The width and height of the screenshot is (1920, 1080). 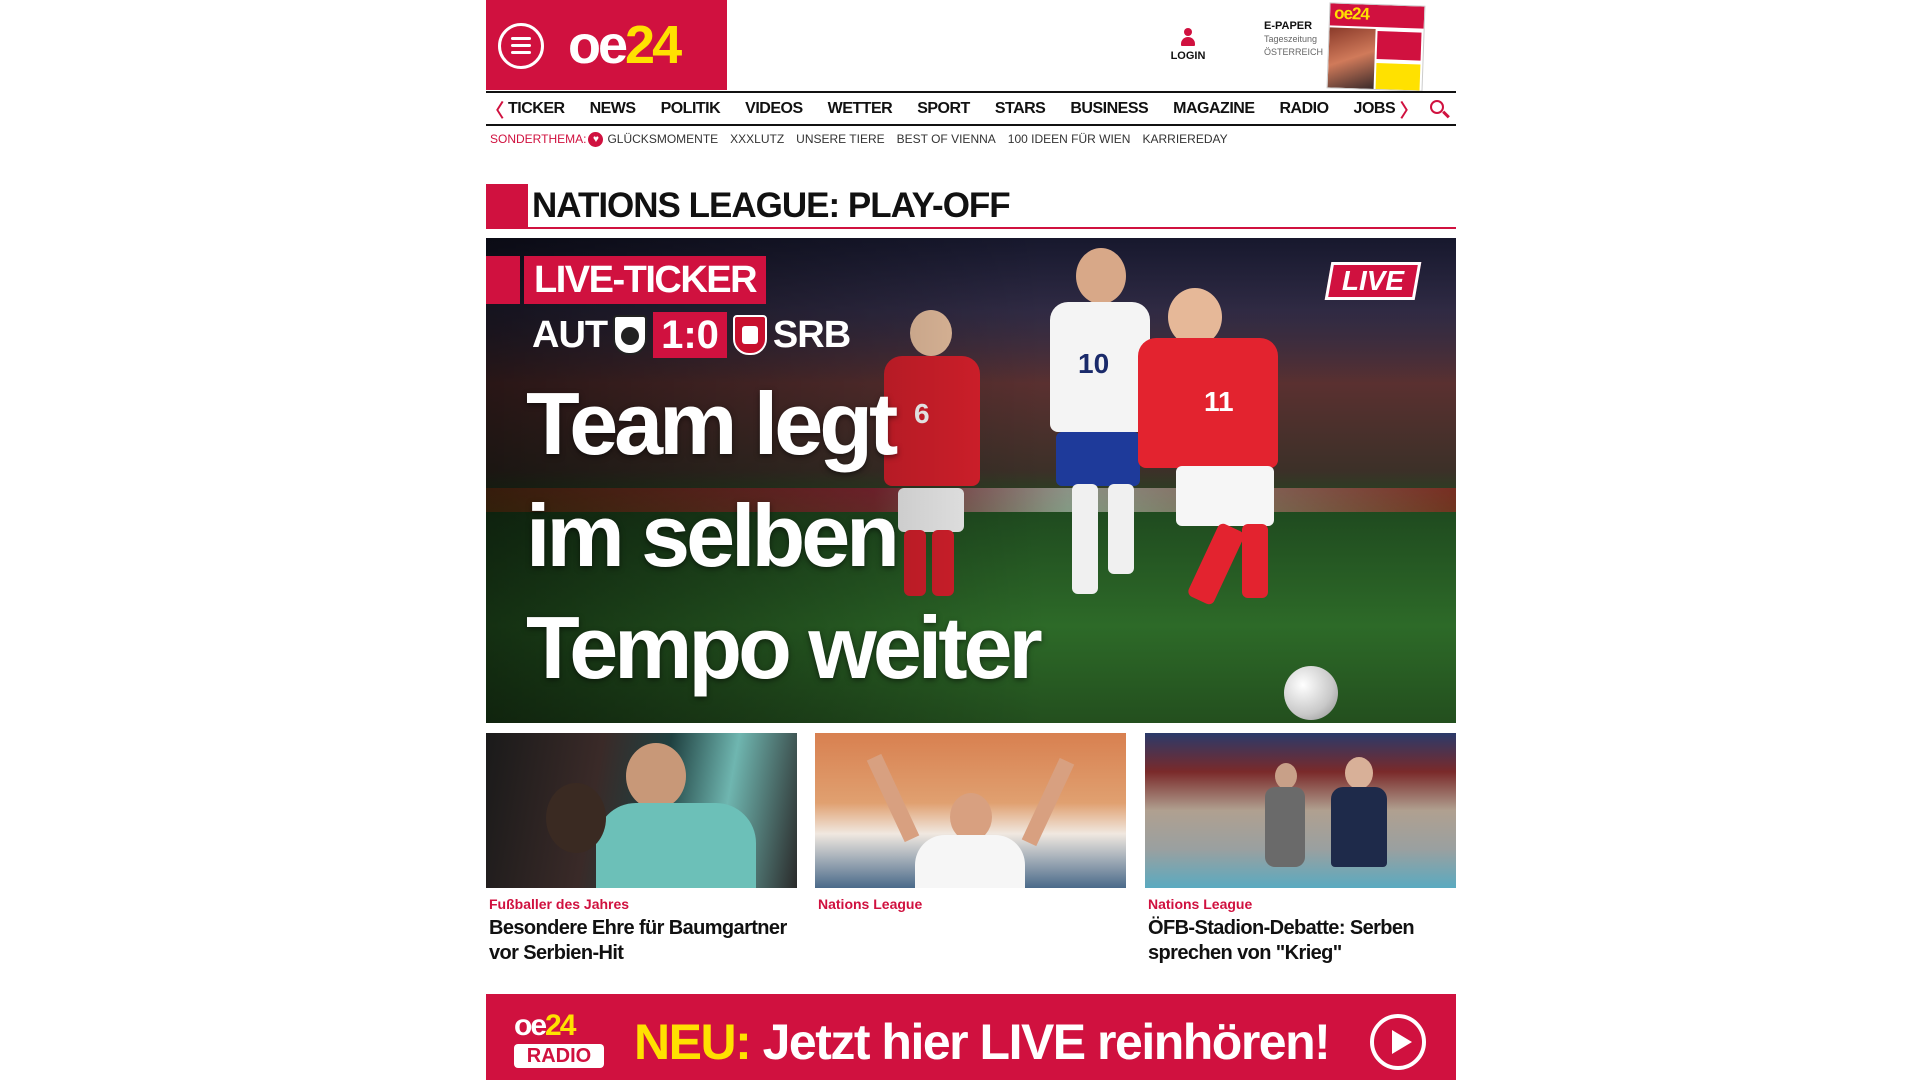 I want to click on login-label: LOGIN, so click(x=1188, y=56).